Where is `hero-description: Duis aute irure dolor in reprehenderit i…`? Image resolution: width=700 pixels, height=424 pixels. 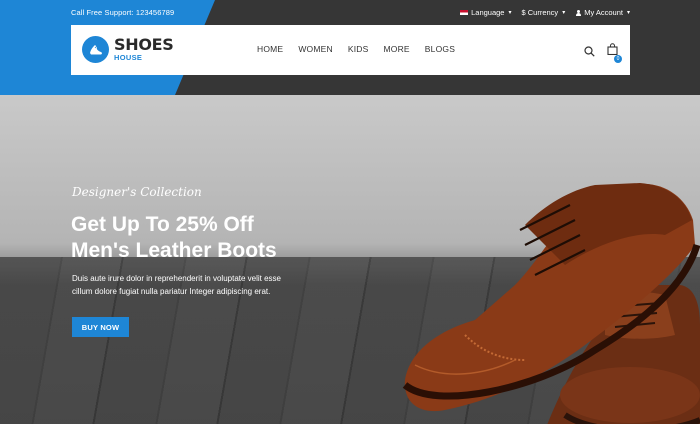
hero-description: Duis aute irure dolor in reprehenderit i… is located at coordinates (192, 285).